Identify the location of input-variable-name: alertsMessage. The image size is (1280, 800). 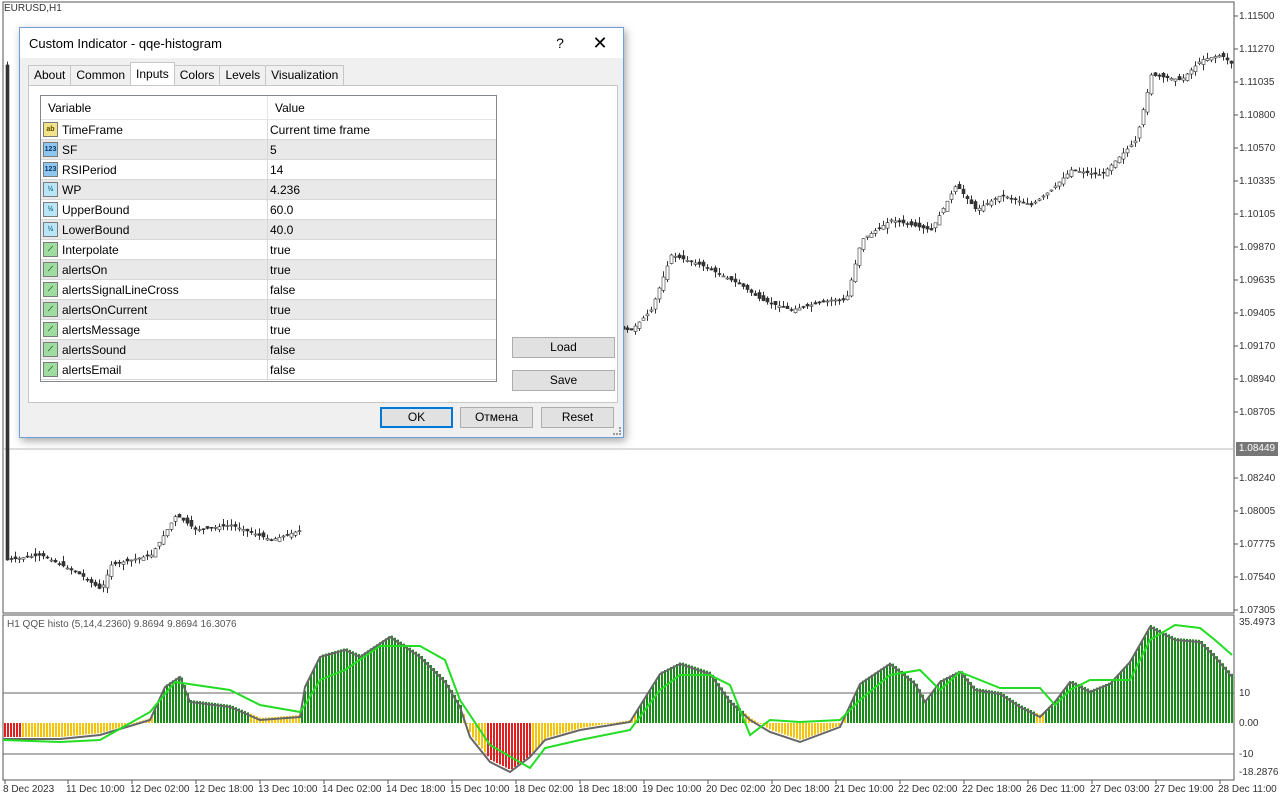
(101, 329).